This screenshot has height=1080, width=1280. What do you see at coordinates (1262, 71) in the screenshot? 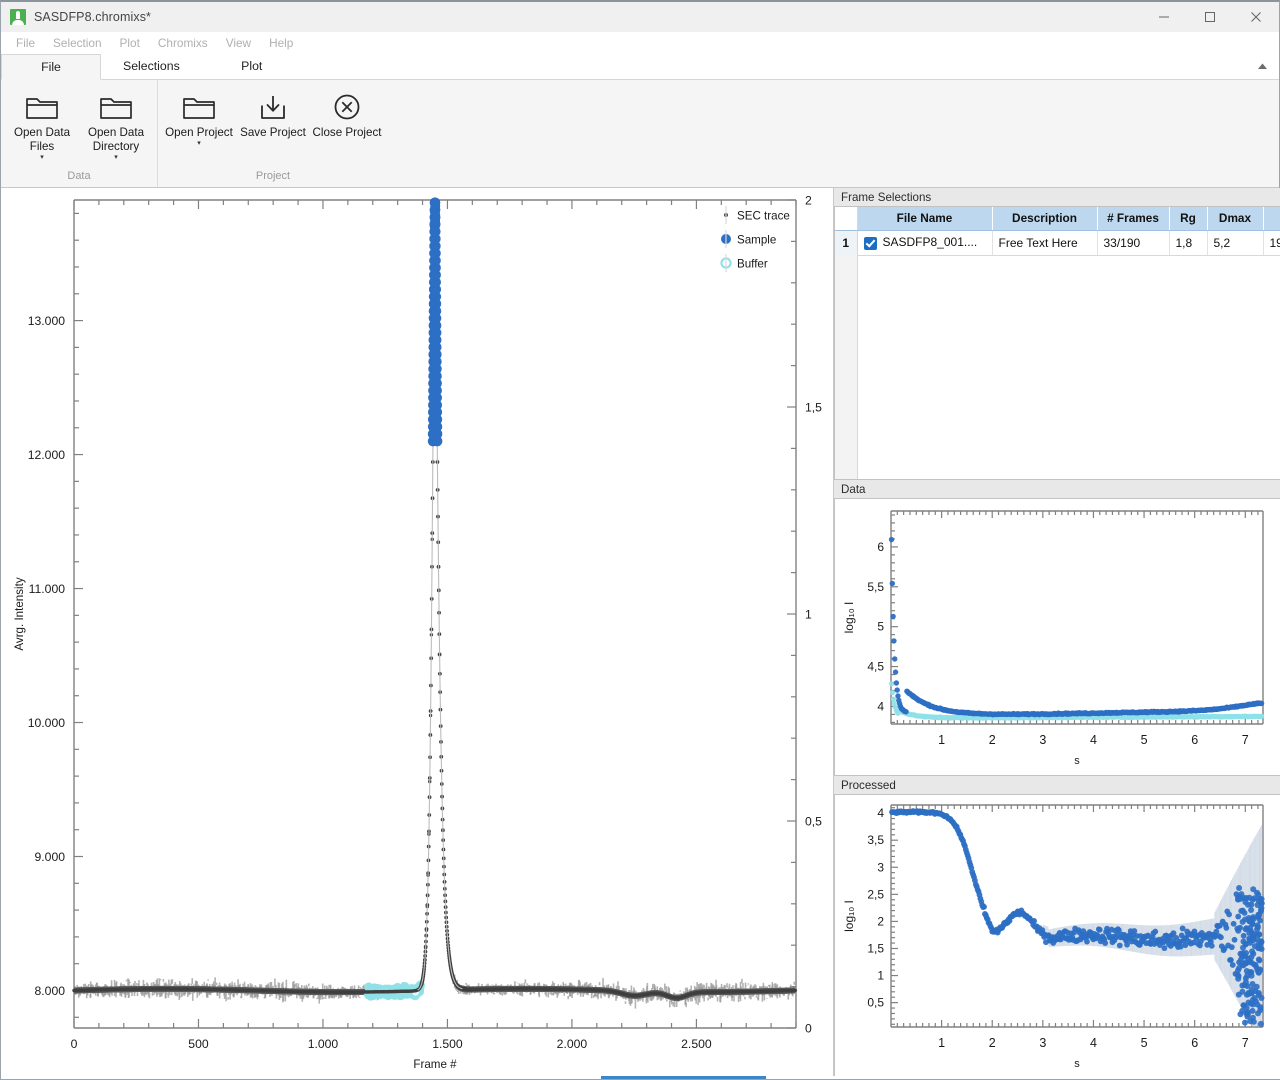
I see `chevron-up-icon` at bounding box center [1262, 71].